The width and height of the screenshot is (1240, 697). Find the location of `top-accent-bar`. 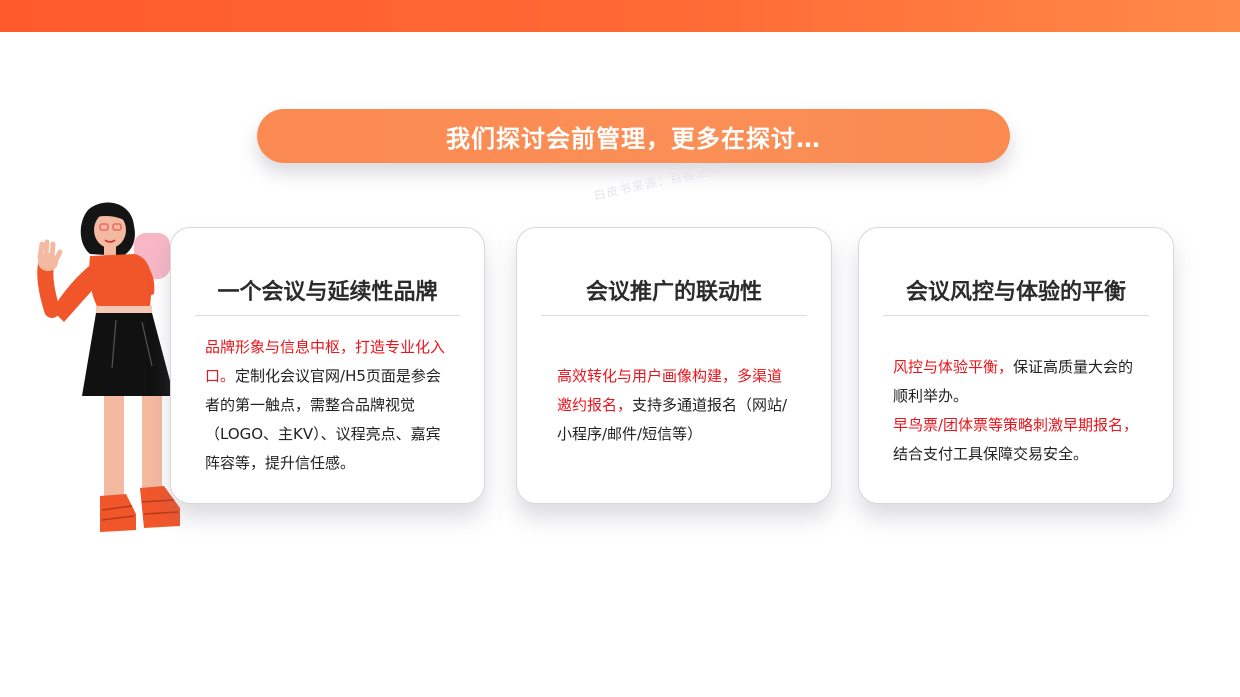

top-accent-bar is located at coordinates (620, 16).